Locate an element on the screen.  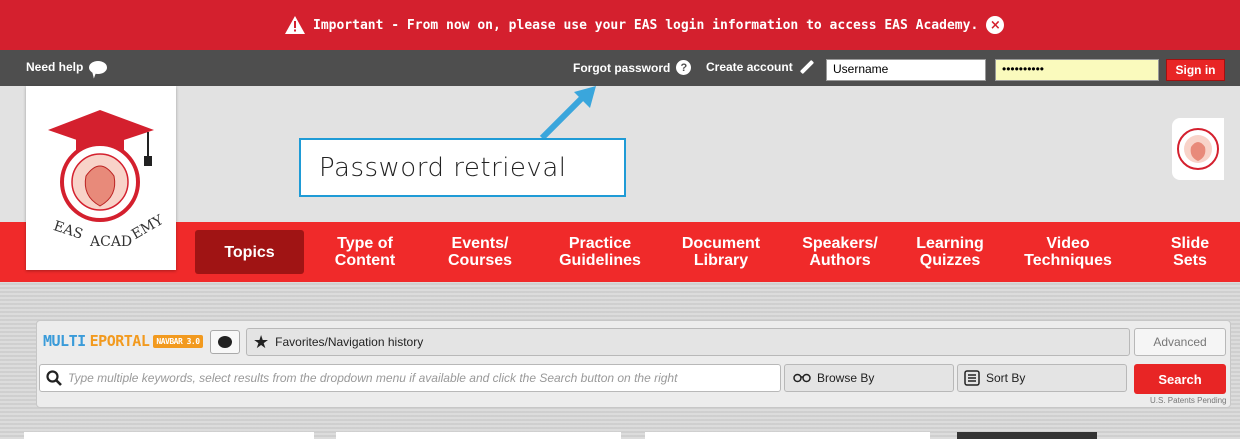
eas-academy-logo: EAS ACAD EMY is located at coordinates (101, 178).